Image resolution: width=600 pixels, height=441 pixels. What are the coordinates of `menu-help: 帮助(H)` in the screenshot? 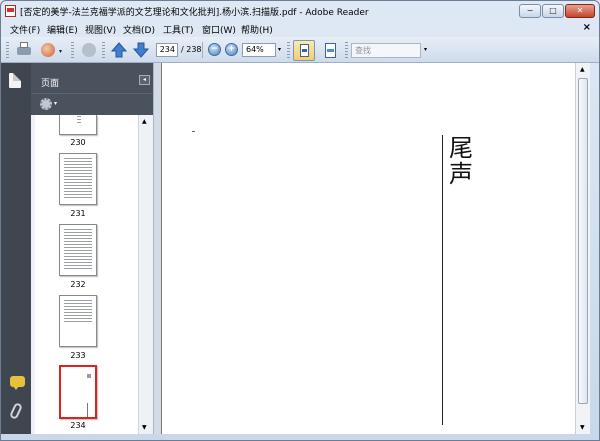 It's located at (257, 29).